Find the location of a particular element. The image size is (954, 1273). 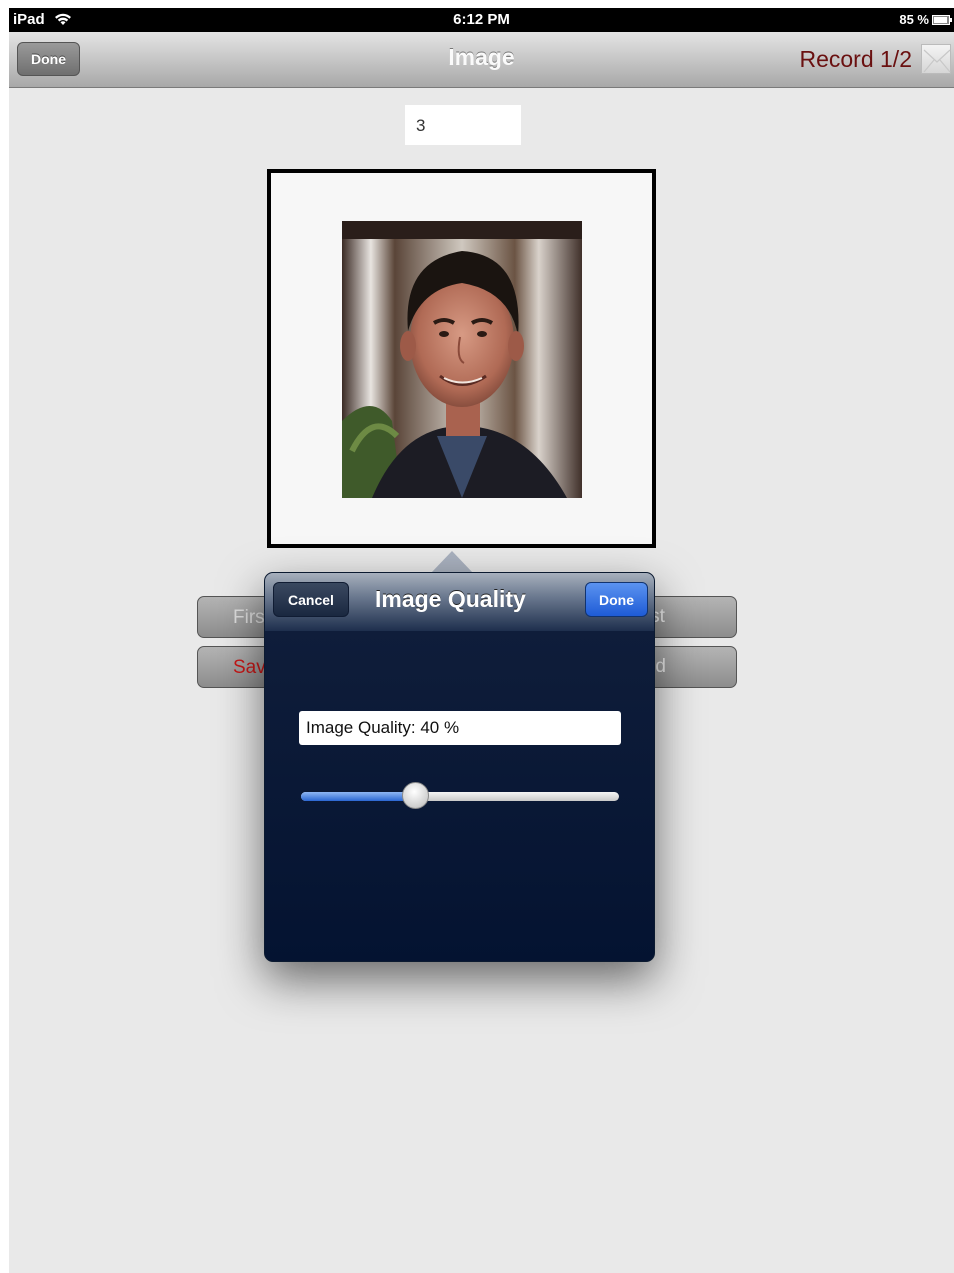

popover-arrow is located at coordinates (452, 562).